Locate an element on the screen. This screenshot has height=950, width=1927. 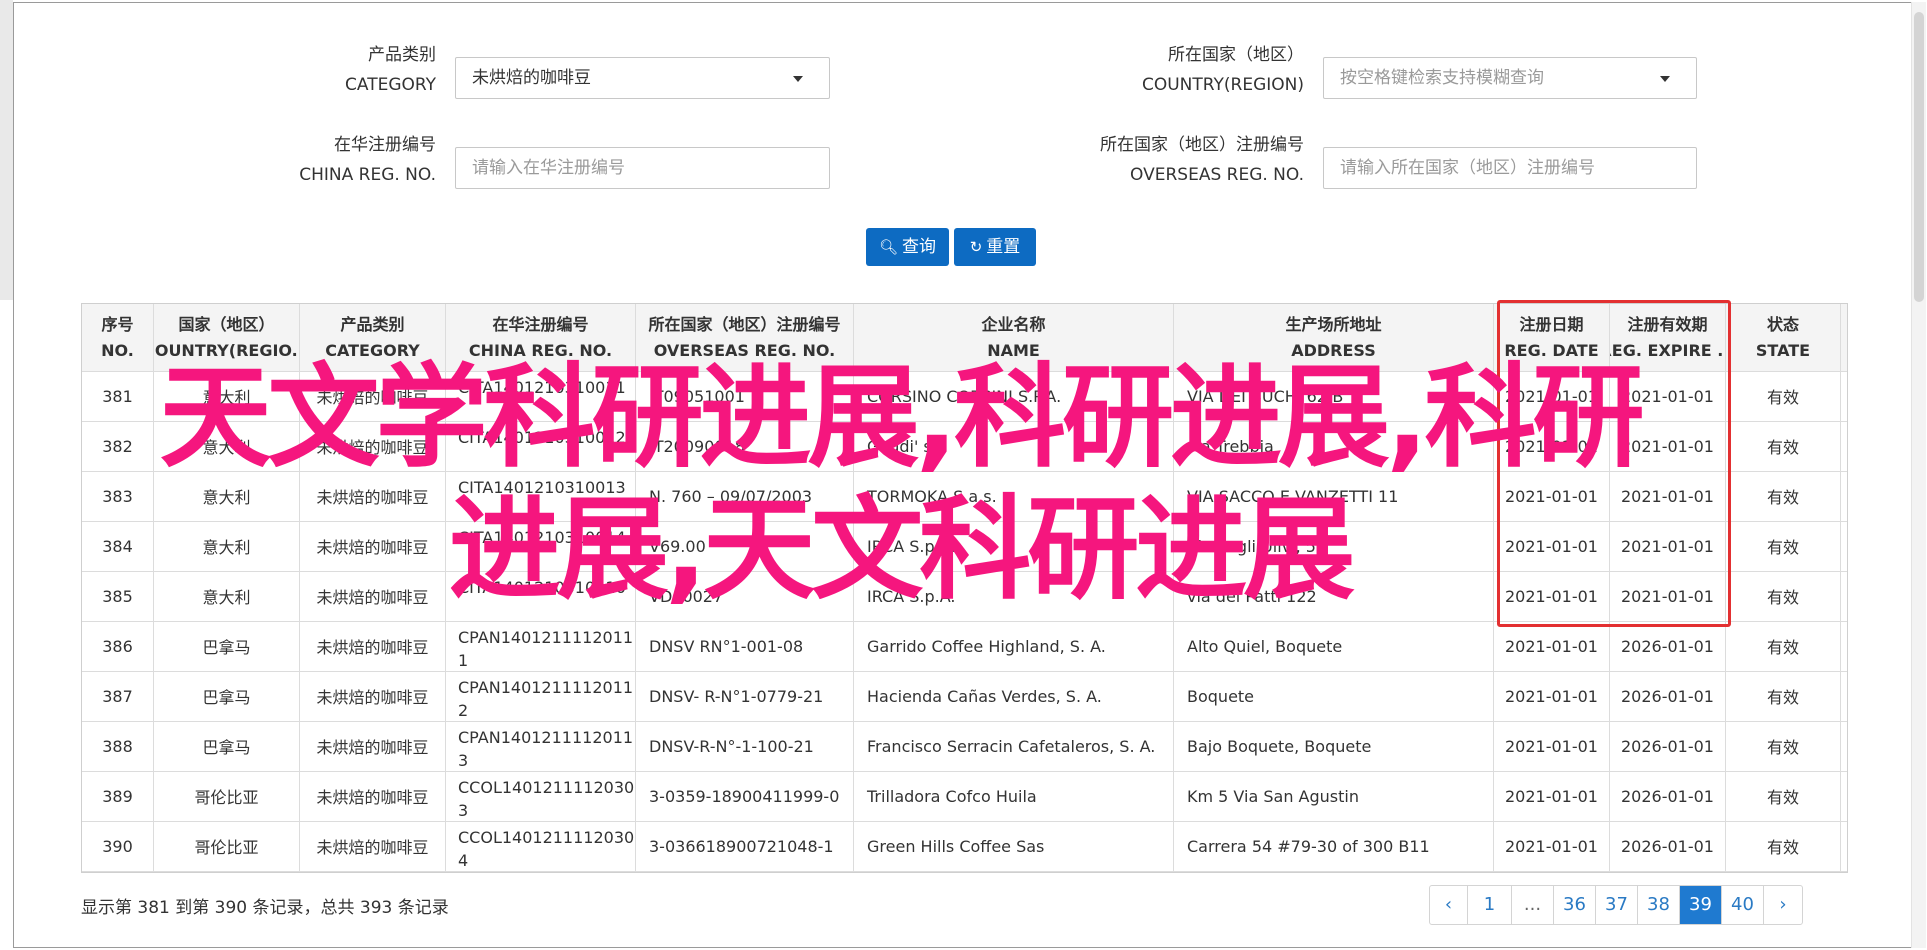
page-button: 1 is located at coordinates (1490, 905).